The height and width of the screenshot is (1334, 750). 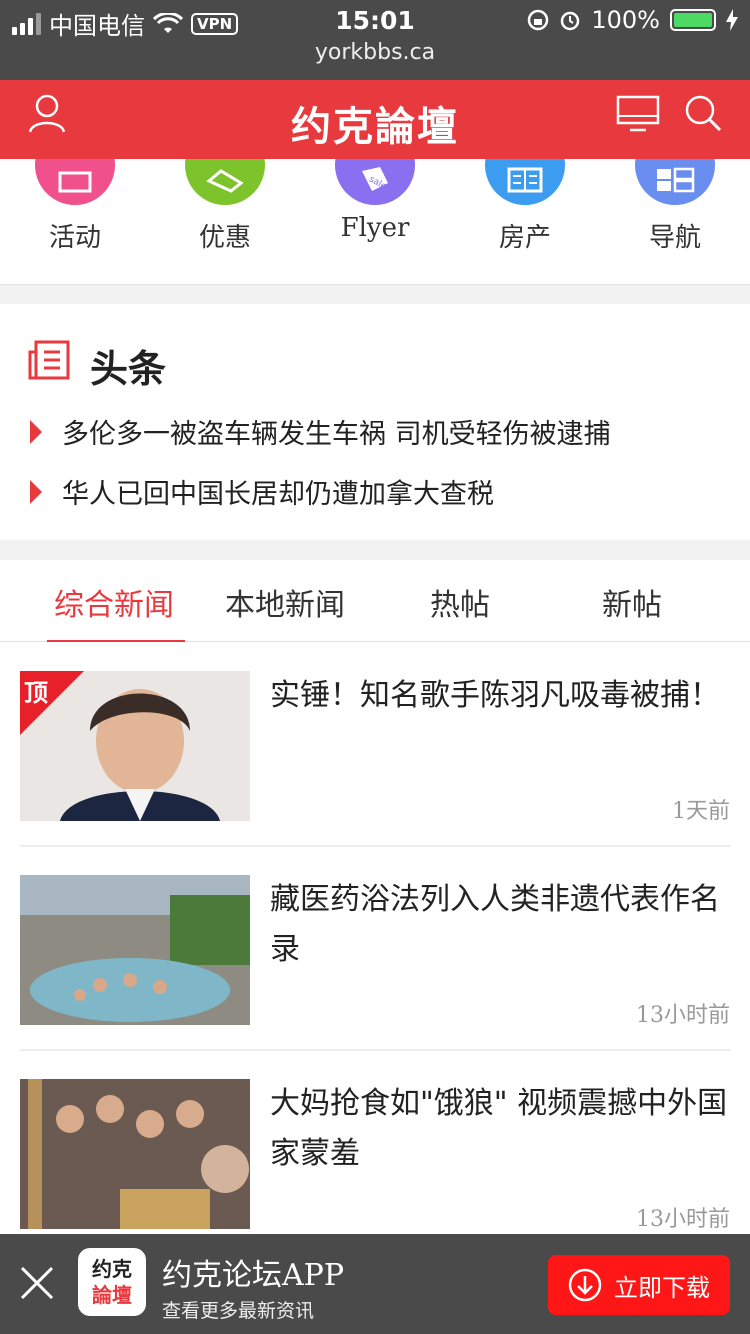 I want to click on quick-nav-label: 房产, so click(x=524, y=238).